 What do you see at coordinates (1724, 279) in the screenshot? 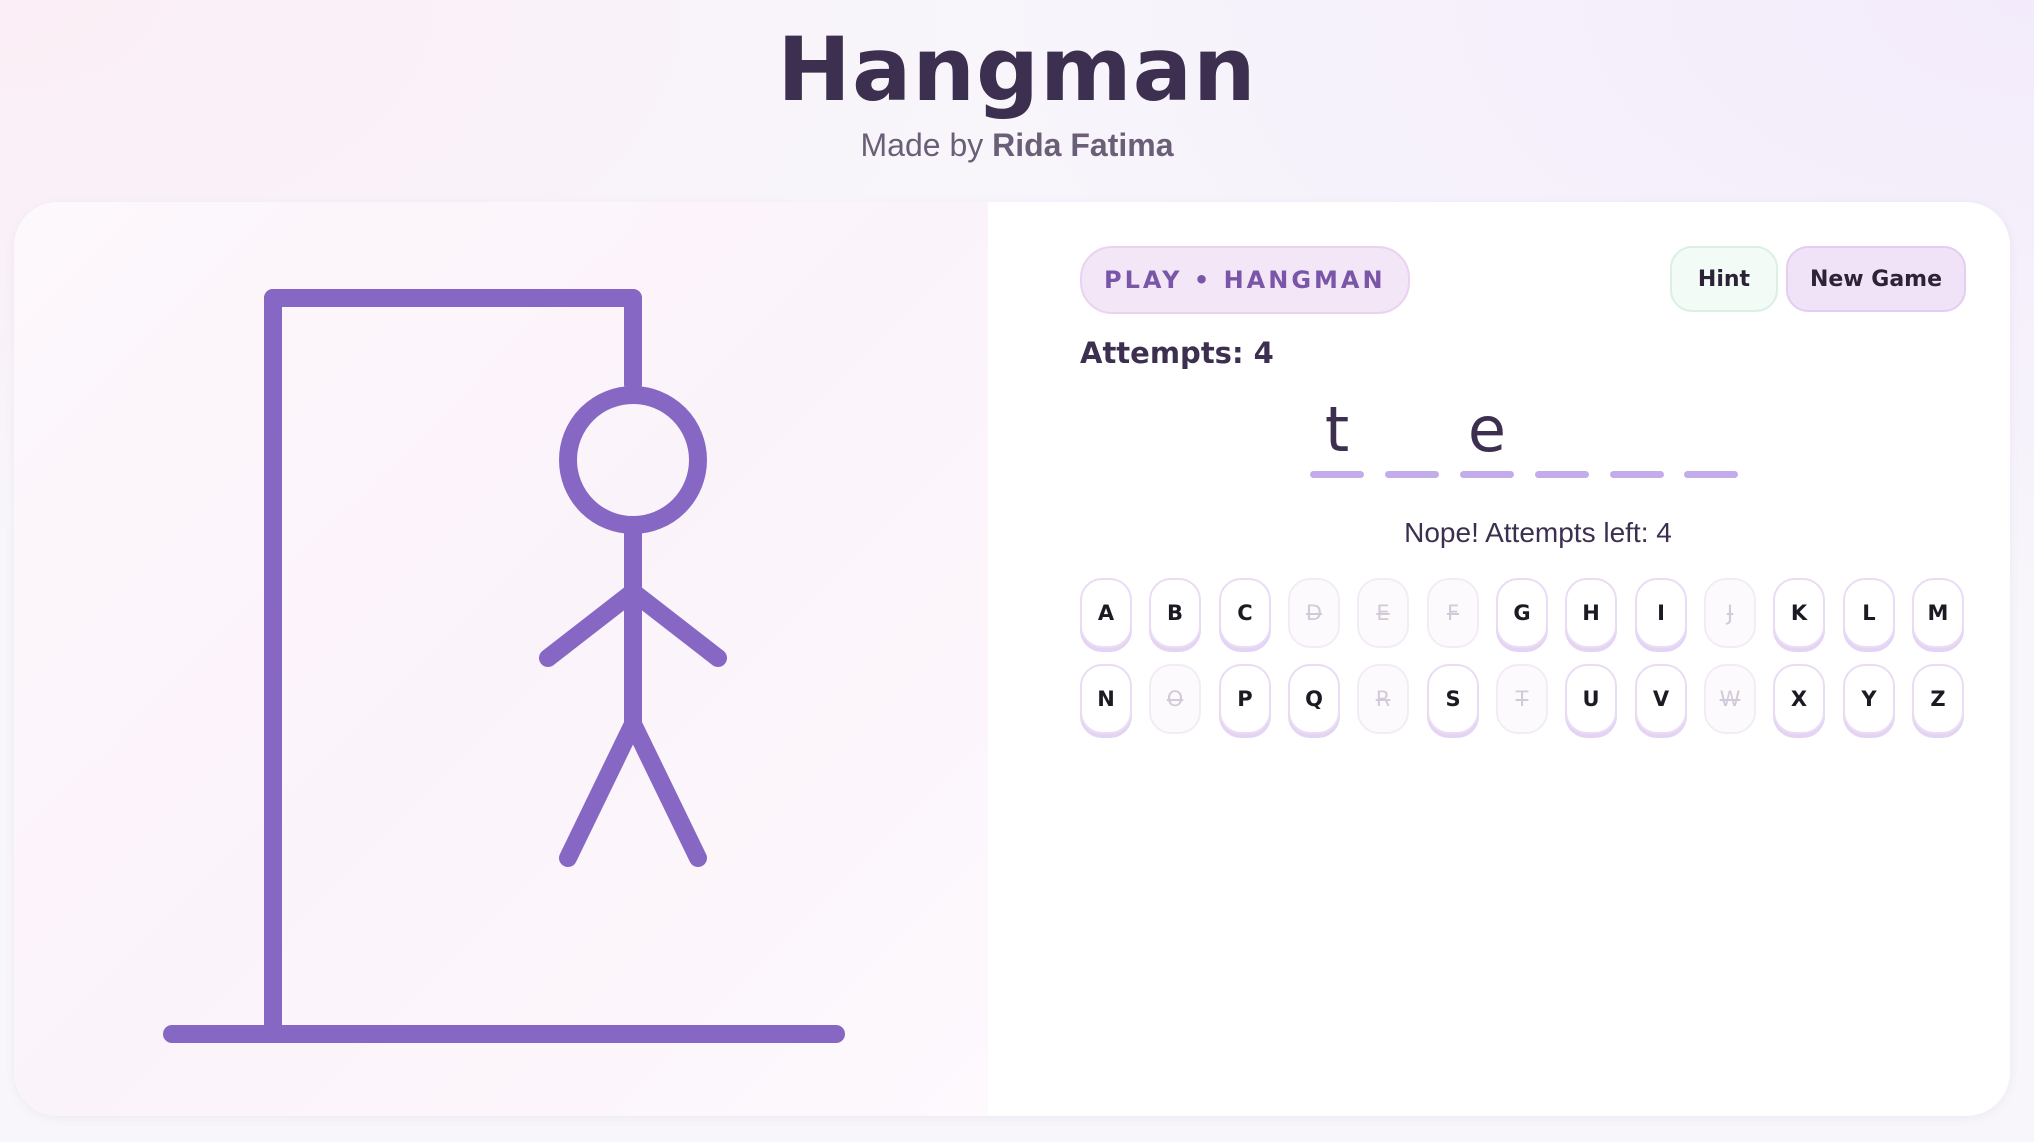
I see `hint-button: Hint` at bounding box center [1724, 279].